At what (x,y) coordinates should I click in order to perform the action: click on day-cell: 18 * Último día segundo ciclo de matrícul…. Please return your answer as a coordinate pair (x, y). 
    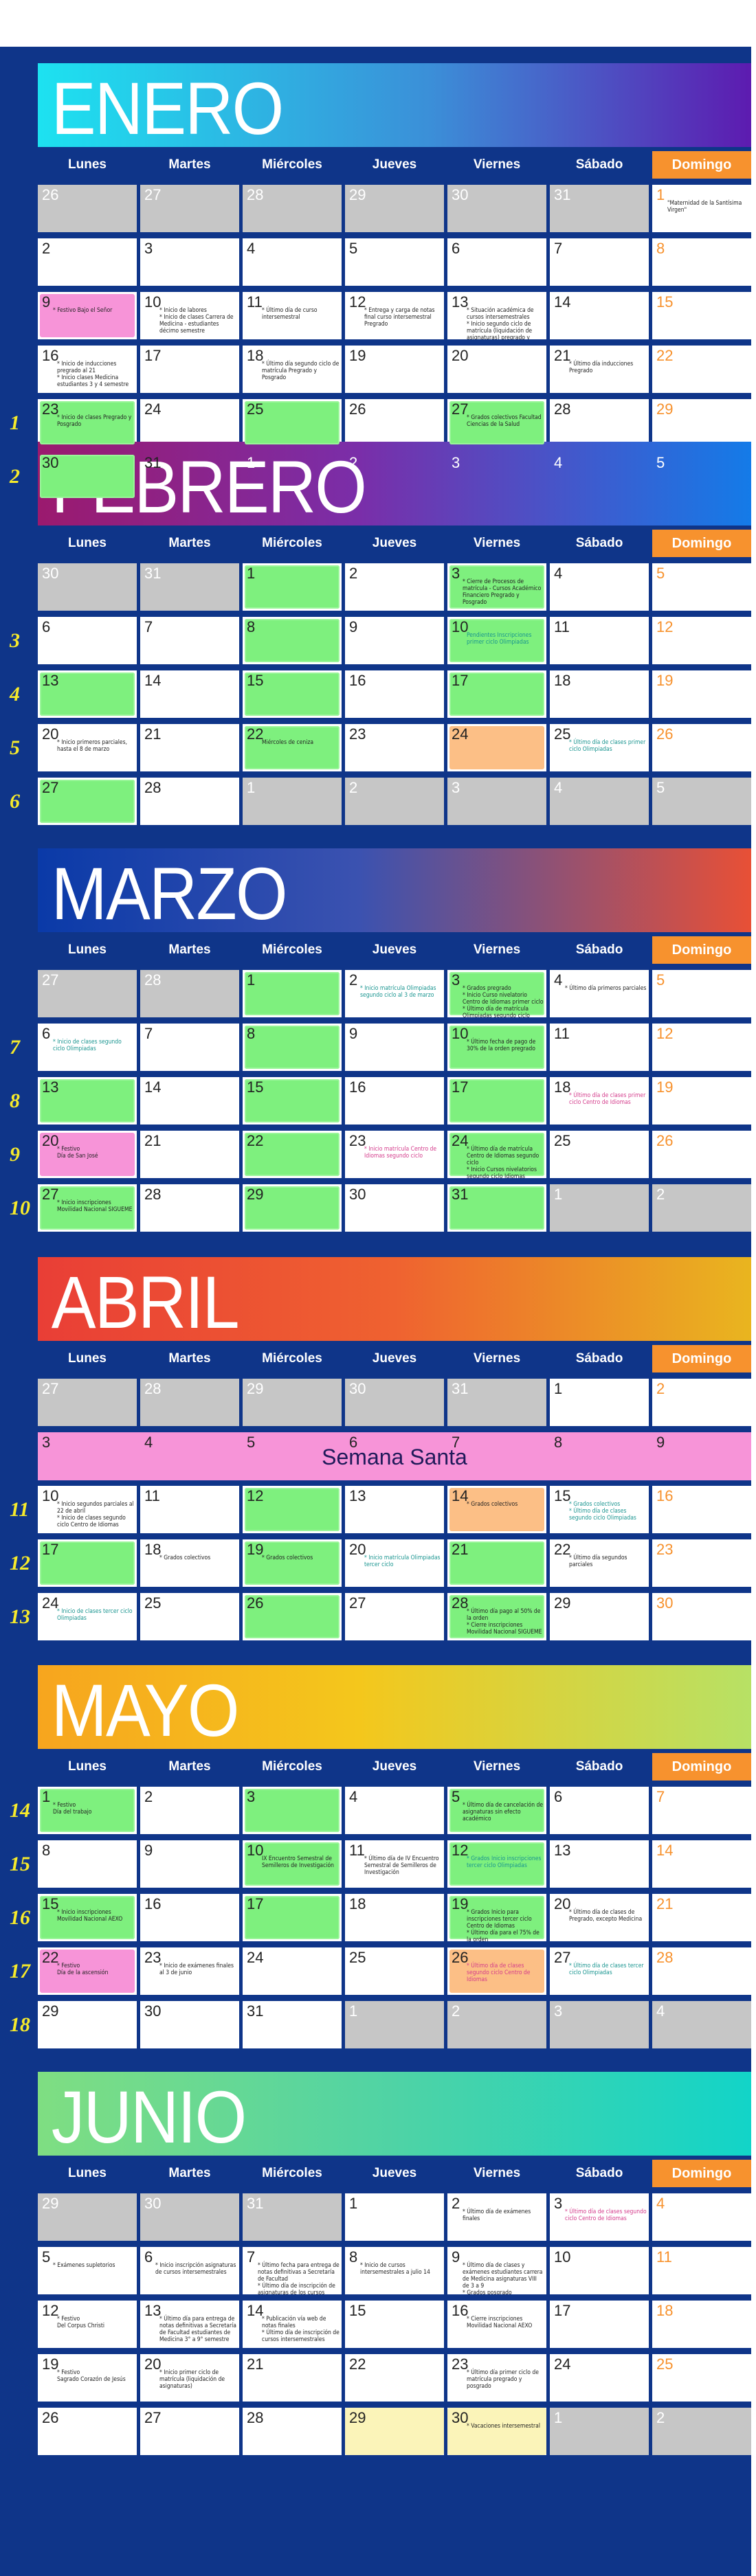
    Looking at the image, I should click on (292, 369).